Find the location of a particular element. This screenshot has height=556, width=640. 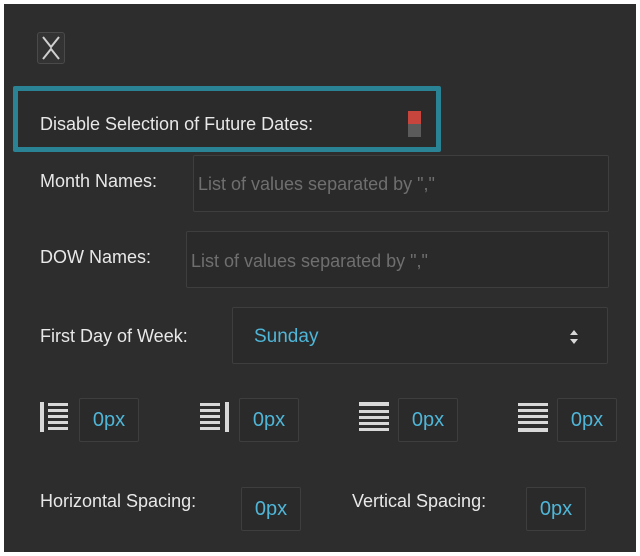

dow-names-input: List of values separated by "," is located at coordinates (397, 259).